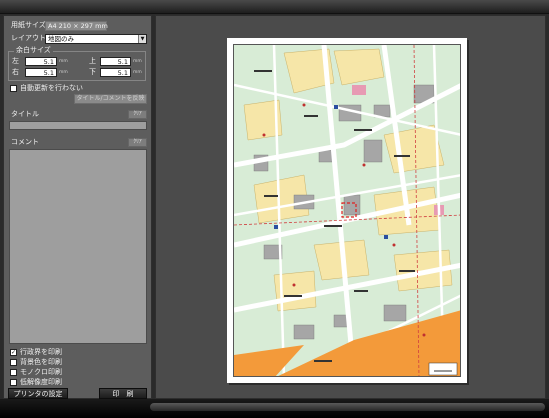 Image resolution: width=549 pixels, height=418 pixels. What do you see at coordinates (41, 72) in the screenshot?
I see `margin-right-input: 5.1` at bounding box center [41, 72].